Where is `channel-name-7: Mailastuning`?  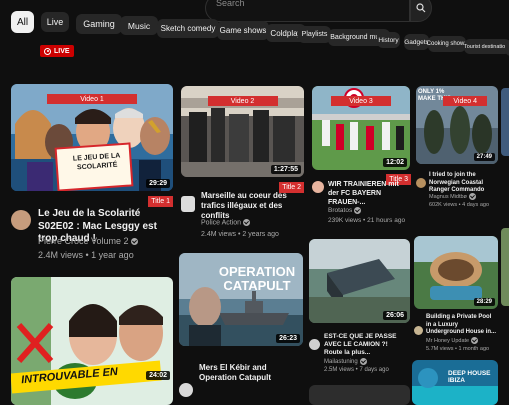 channel-name-7: Mailastuning is located at coordinates (345, 361).